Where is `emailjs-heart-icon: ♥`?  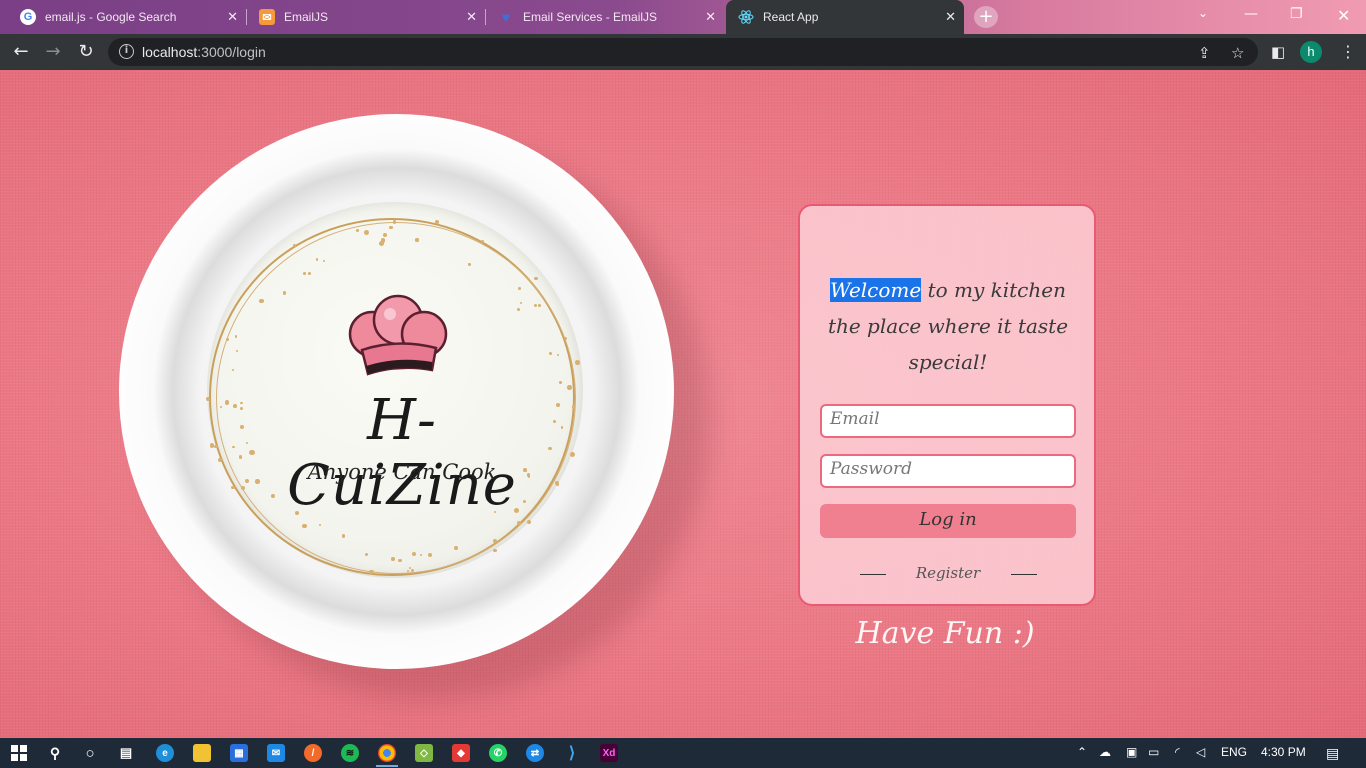 emailjs-heart-icon: ♥ is located at coordinates (506, 17).